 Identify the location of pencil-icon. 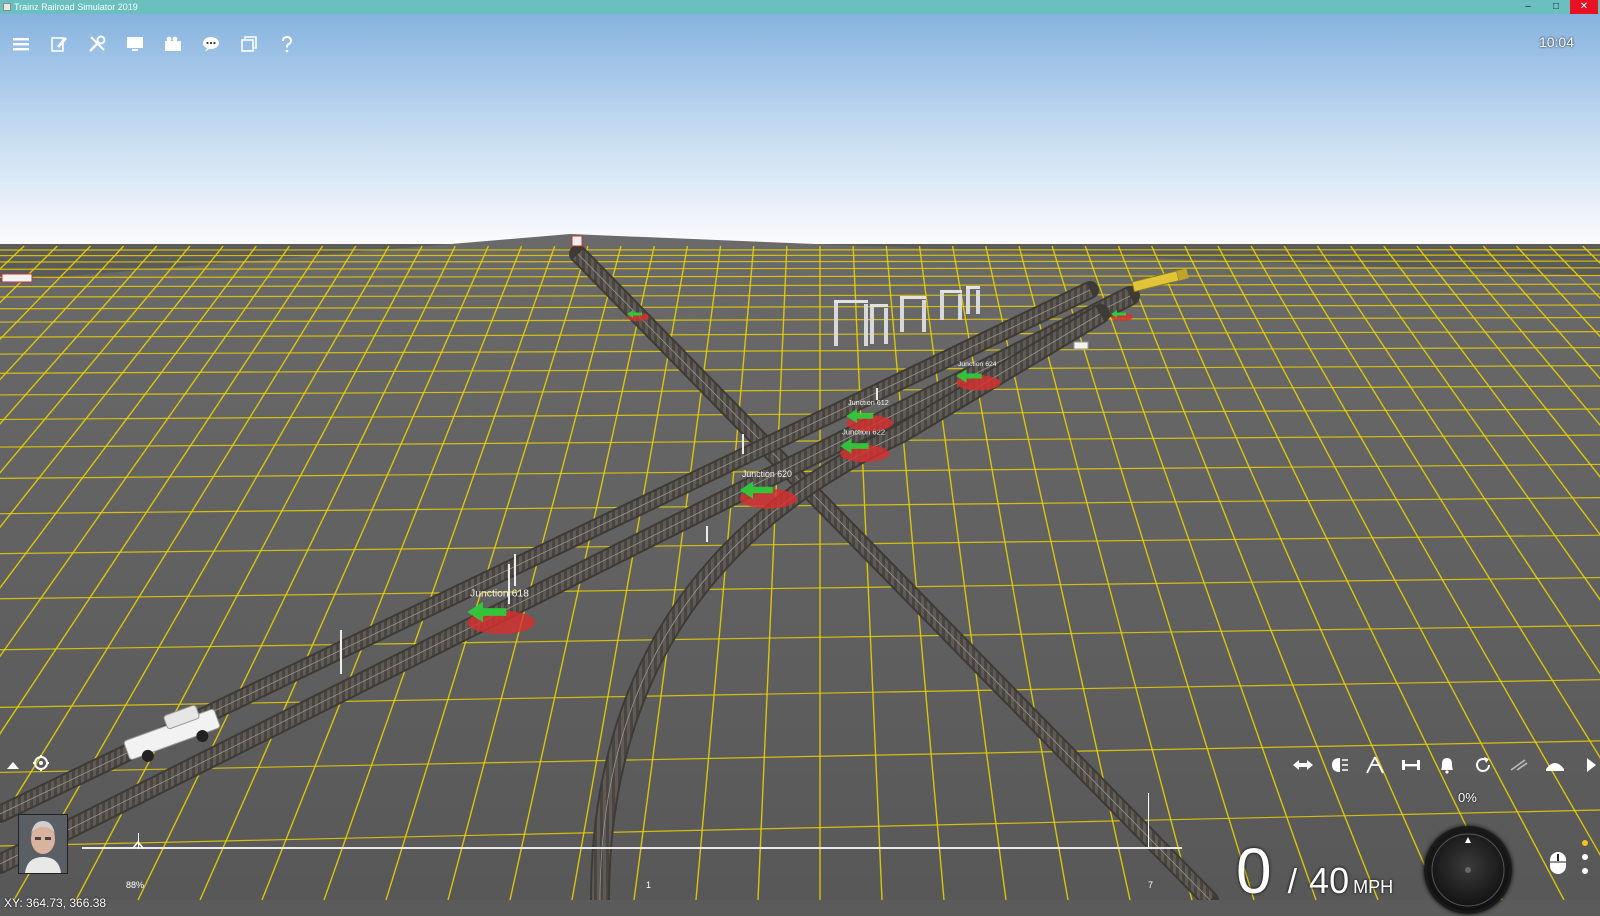
(59, 44).